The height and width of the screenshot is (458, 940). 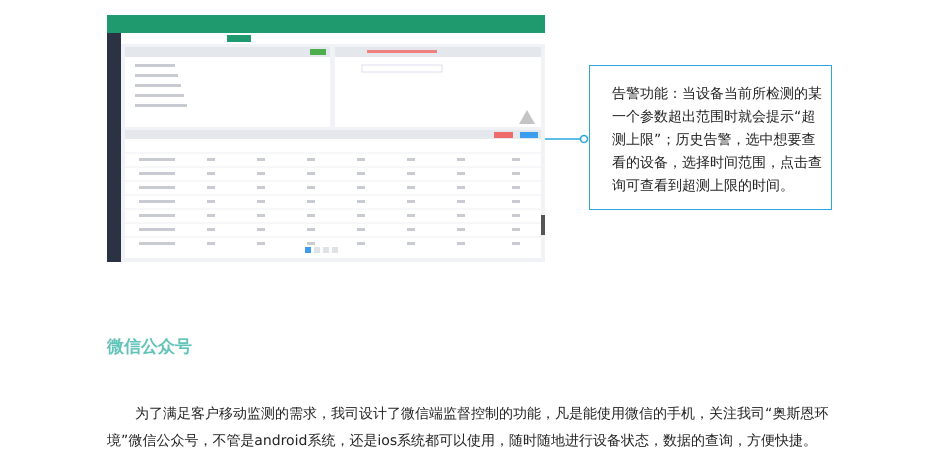 I want to click on section-paragraph: 为了满足客户移动监测的需求，我司设计了微信端监督控制的功能，凡是能使用微信的手机，关注我司“奥斯恩环境”微信公众号，不管是android系统，还是ios系统都可以使用，随时随地进行设备状态，数据的查询，方便快捷。, so click(x=468, y=428).